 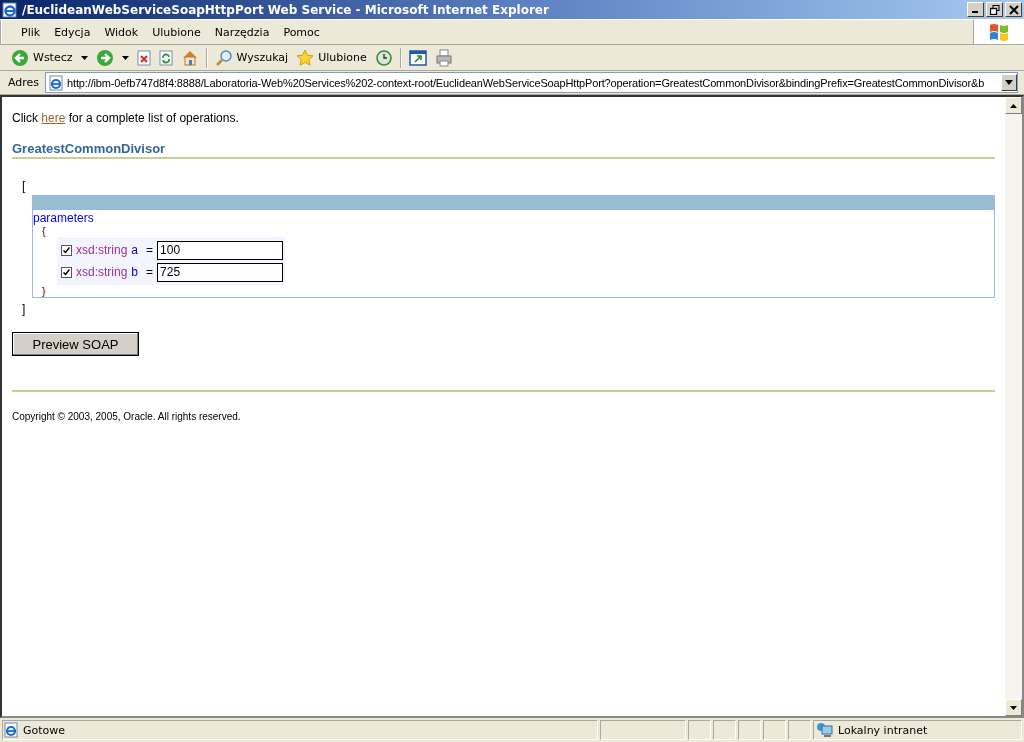 What do you see at coordinates (135, 272) in the screenshot?
I see `field-name: b` at bounding box center [135, 272].